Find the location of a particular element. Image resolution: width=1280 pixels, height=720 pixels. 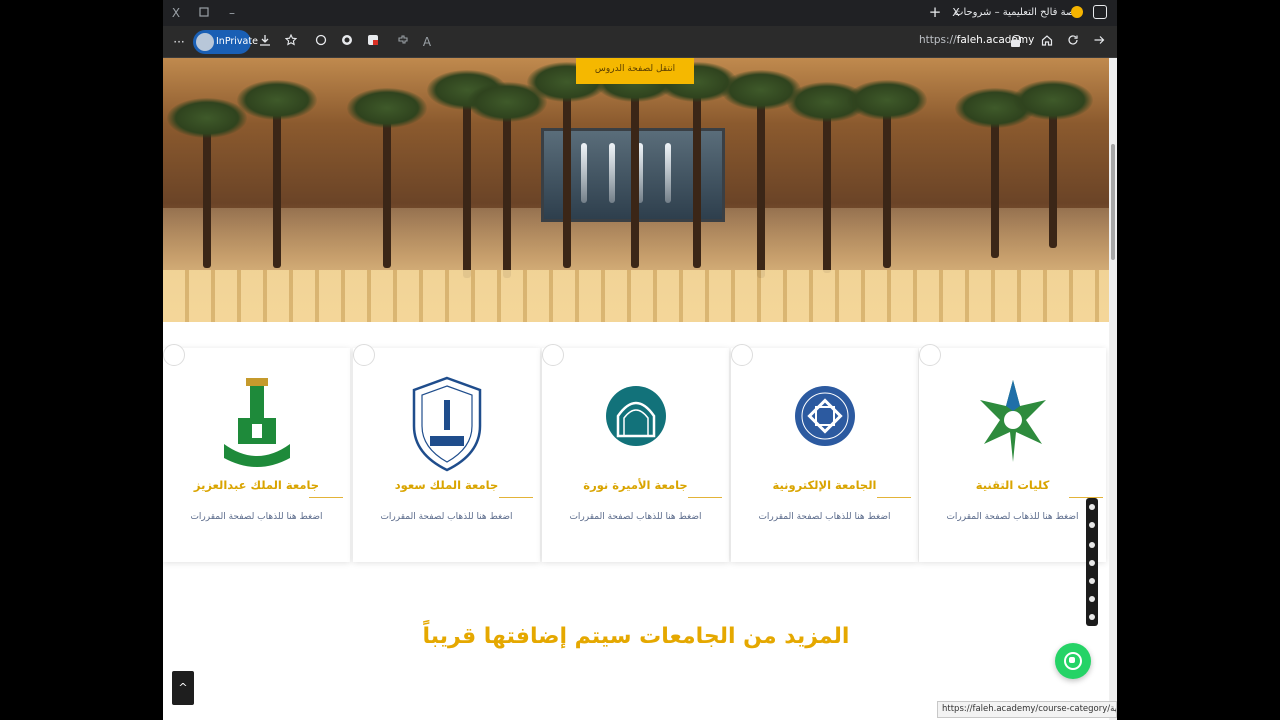

camera-icon is located at coordinates (1092, 507).